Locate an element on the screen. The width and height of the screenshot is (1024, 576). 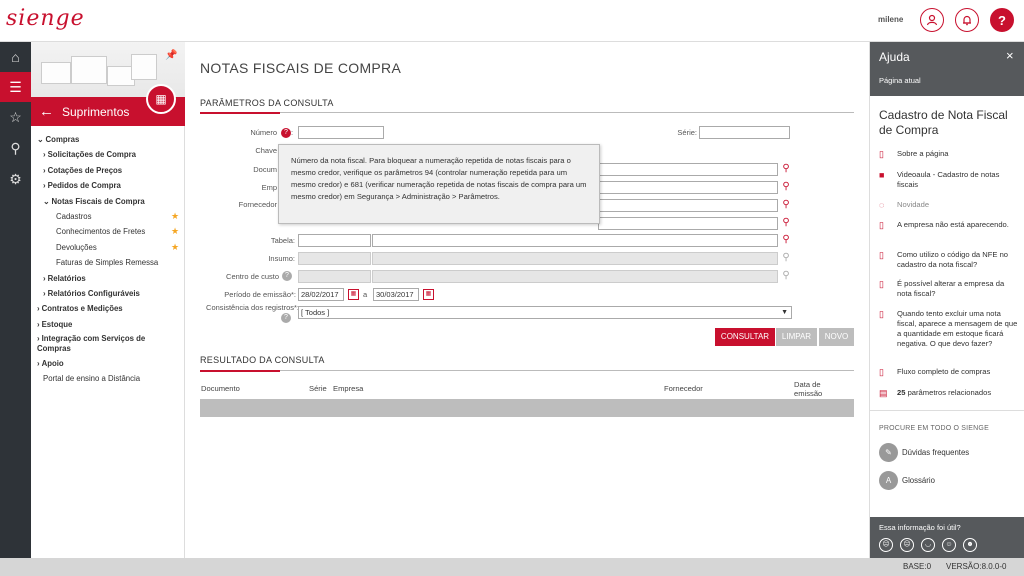
help-item: ▯ Sobre a página is located at coordinates (950, 154).